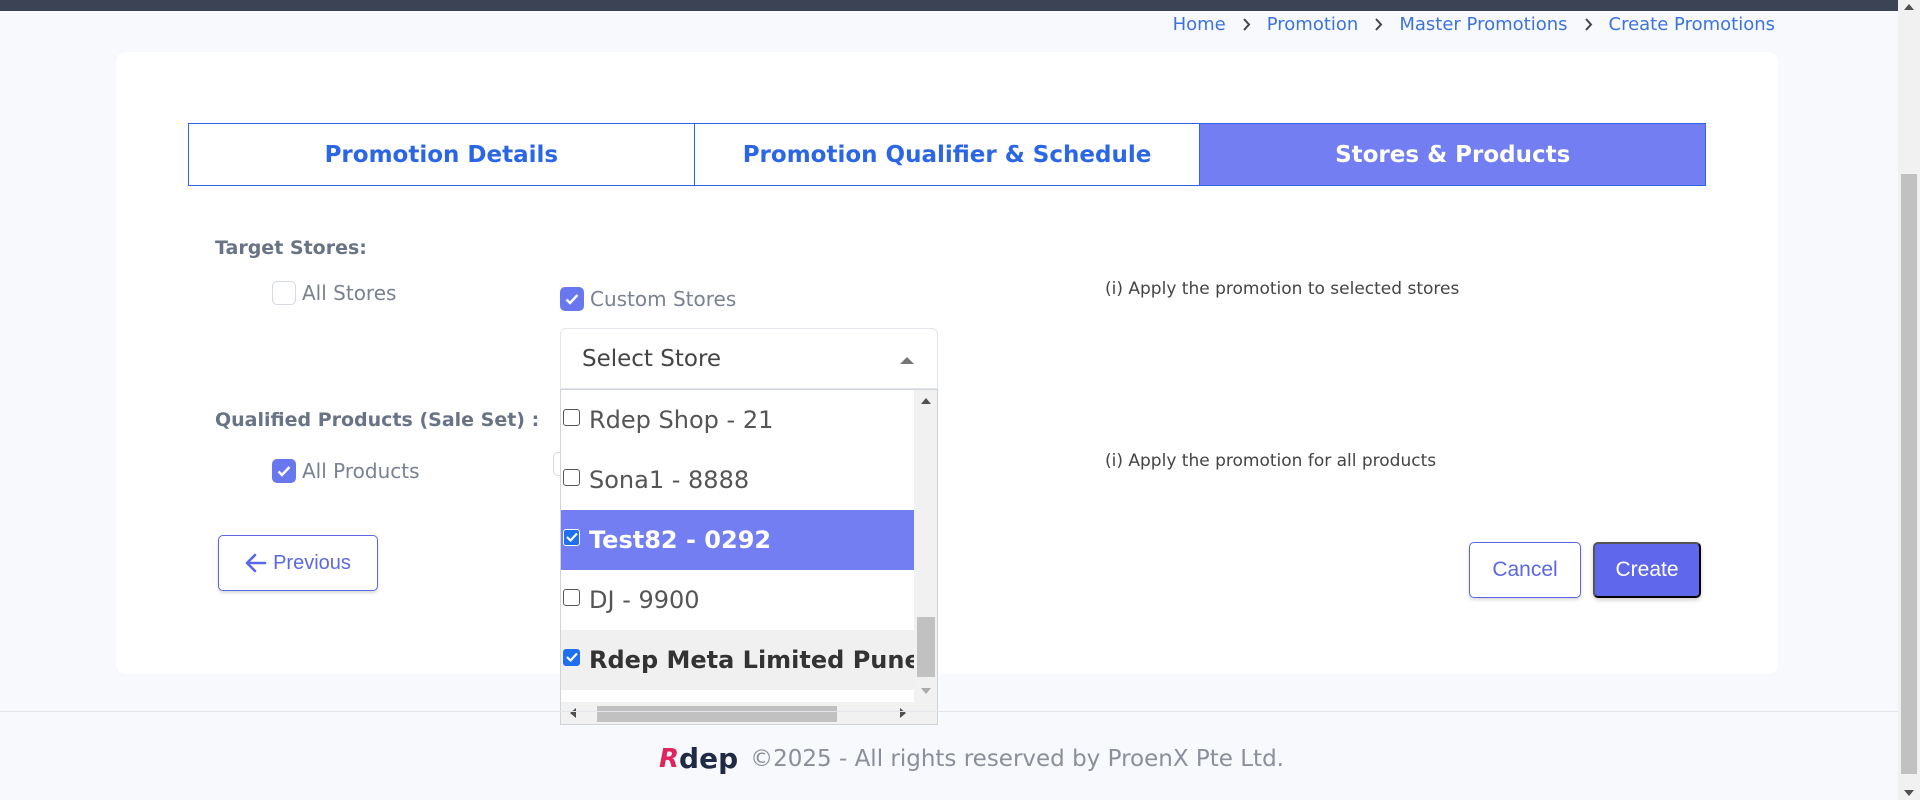 Image resolution: width=1920 pixels, height=800 pixels. What do you see at coordinates (903, 713) in the screenshot?
I see `scroll-right-arrow-icon` at bounding box center [903, 713].